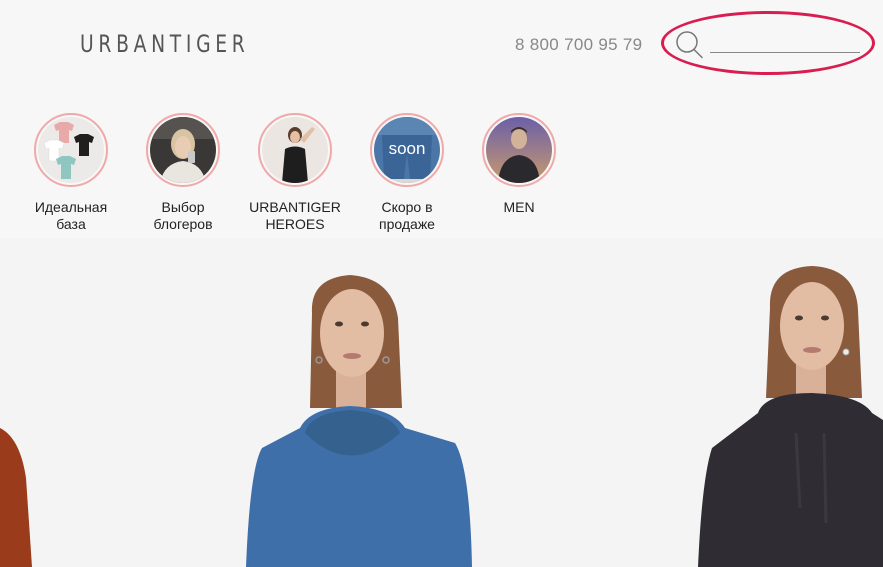  I want to click on story-coming-soon: soon Скоро в продаже, so click(407, 173).